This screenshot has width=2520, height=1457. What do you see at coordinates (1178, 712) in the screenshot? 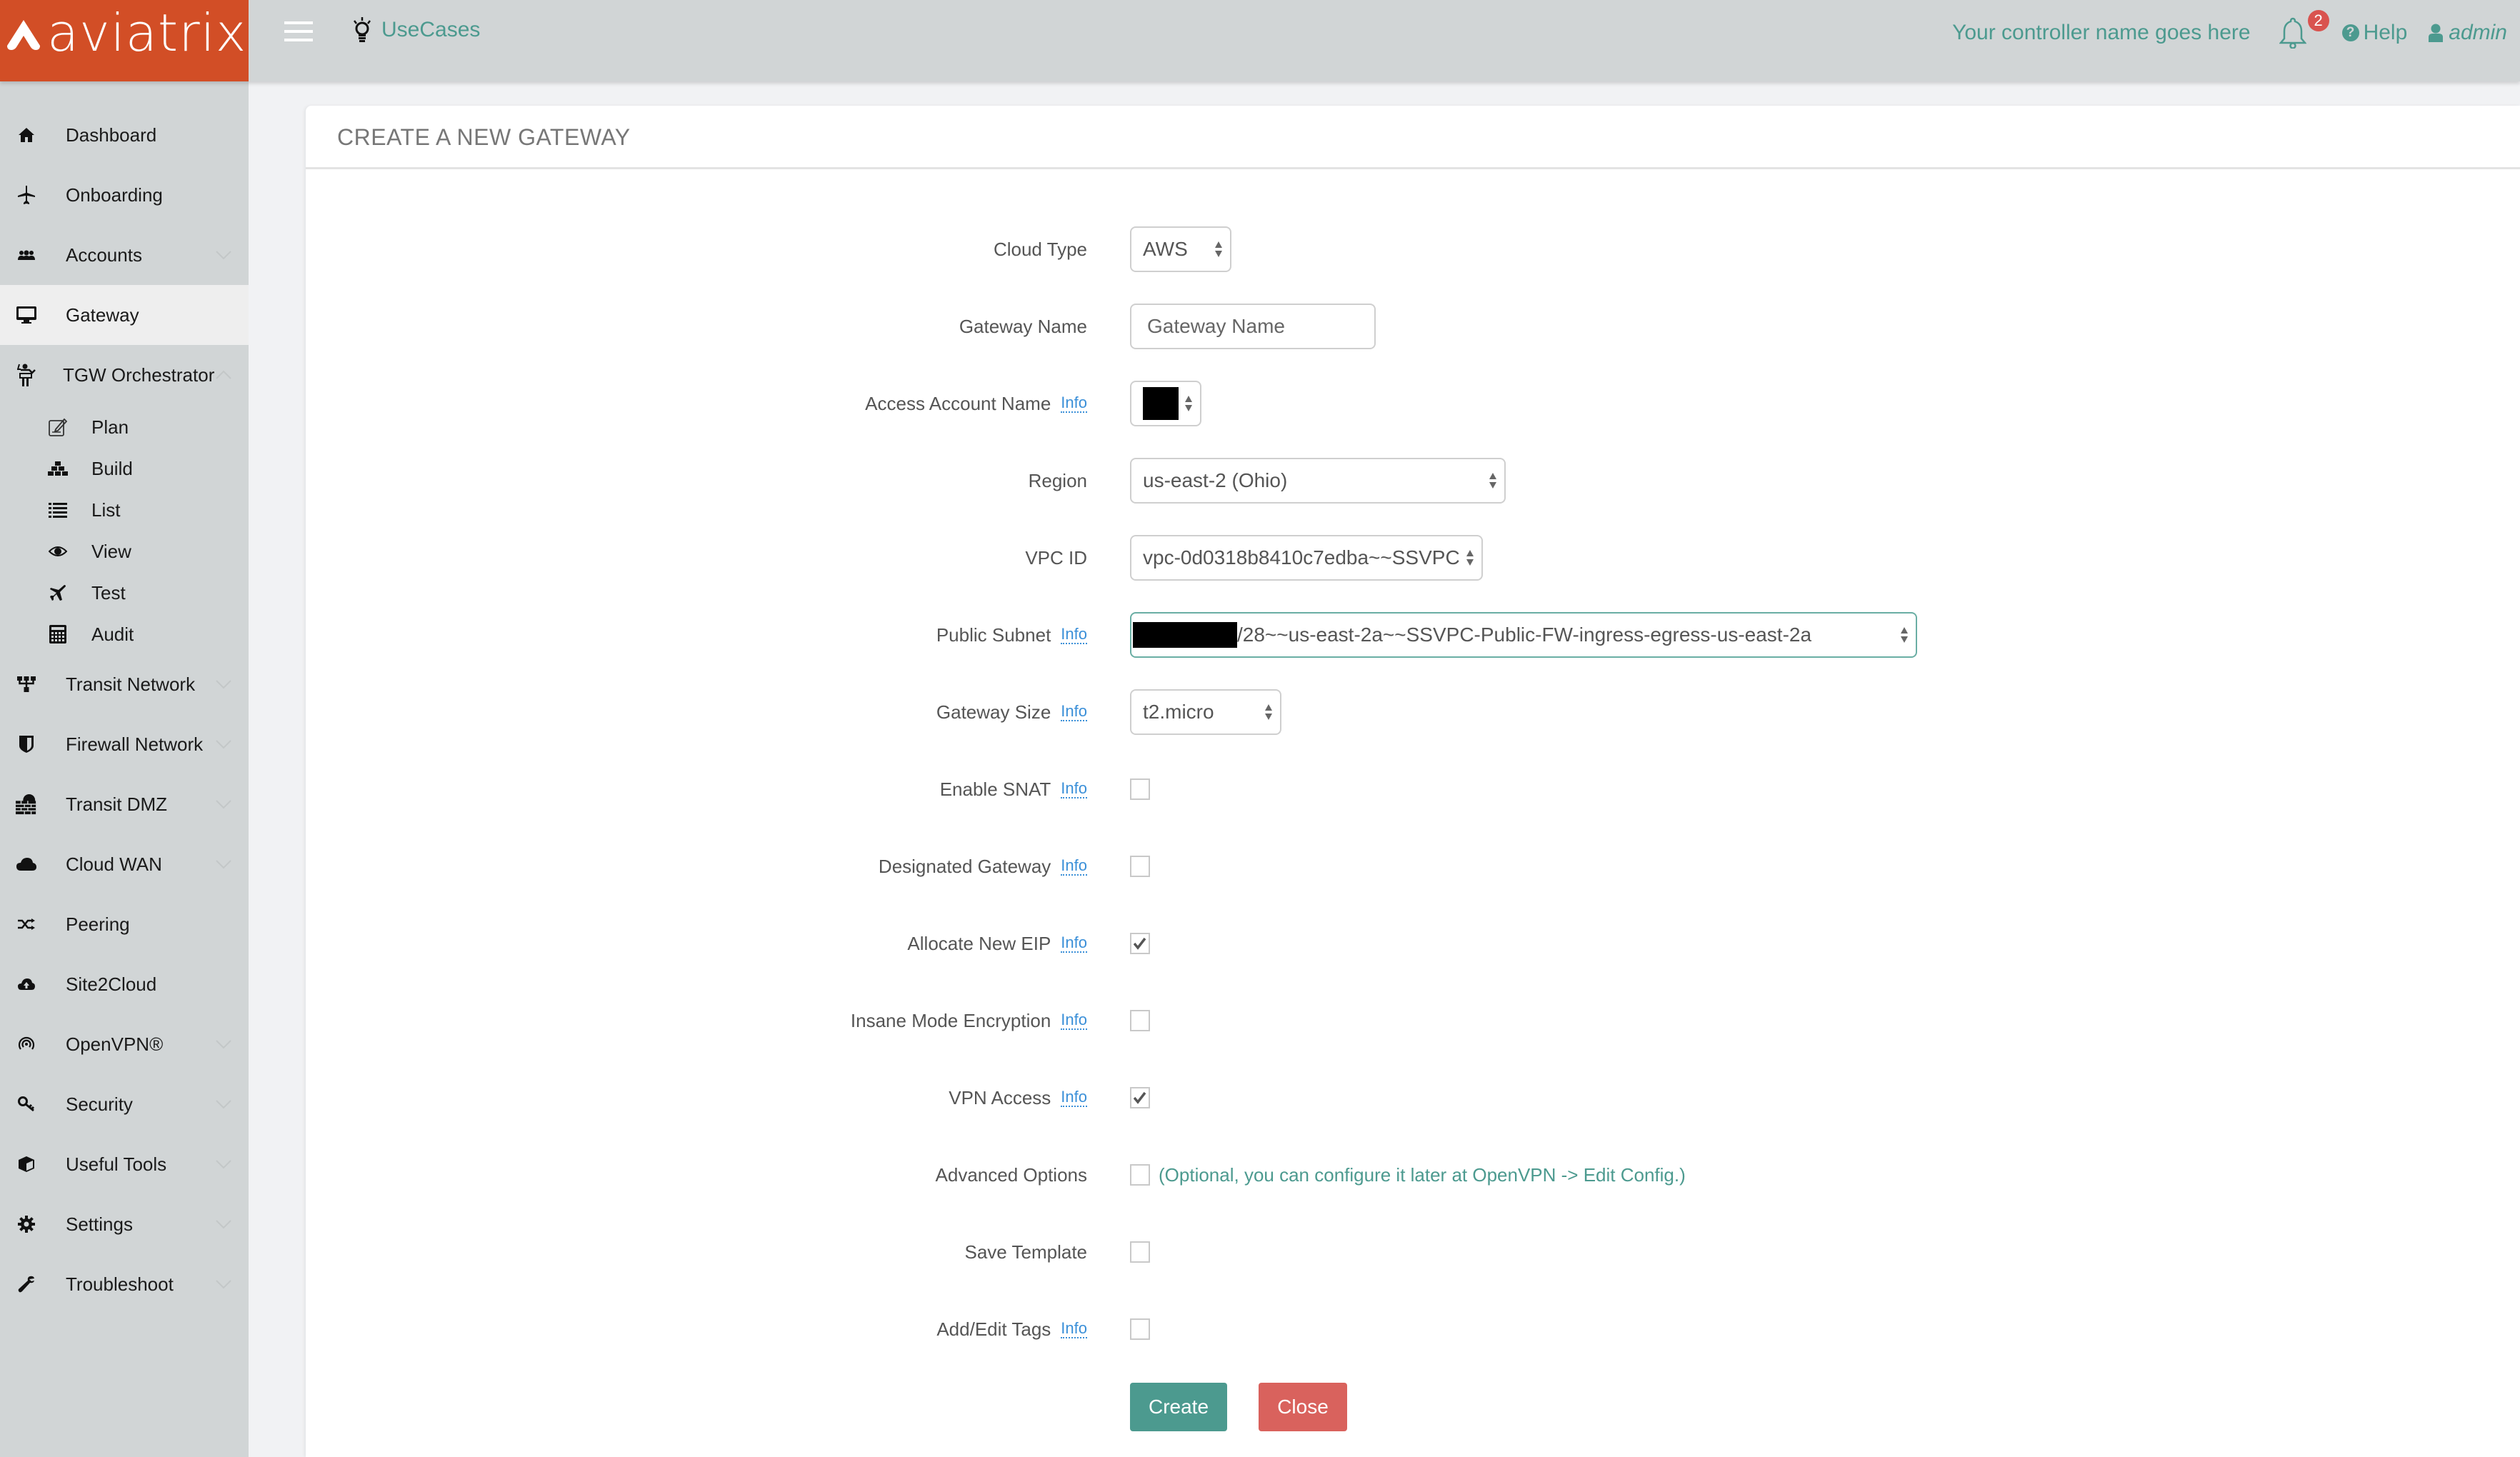
I see `select-value: t2.micro` at bounding box center [1178, 712].